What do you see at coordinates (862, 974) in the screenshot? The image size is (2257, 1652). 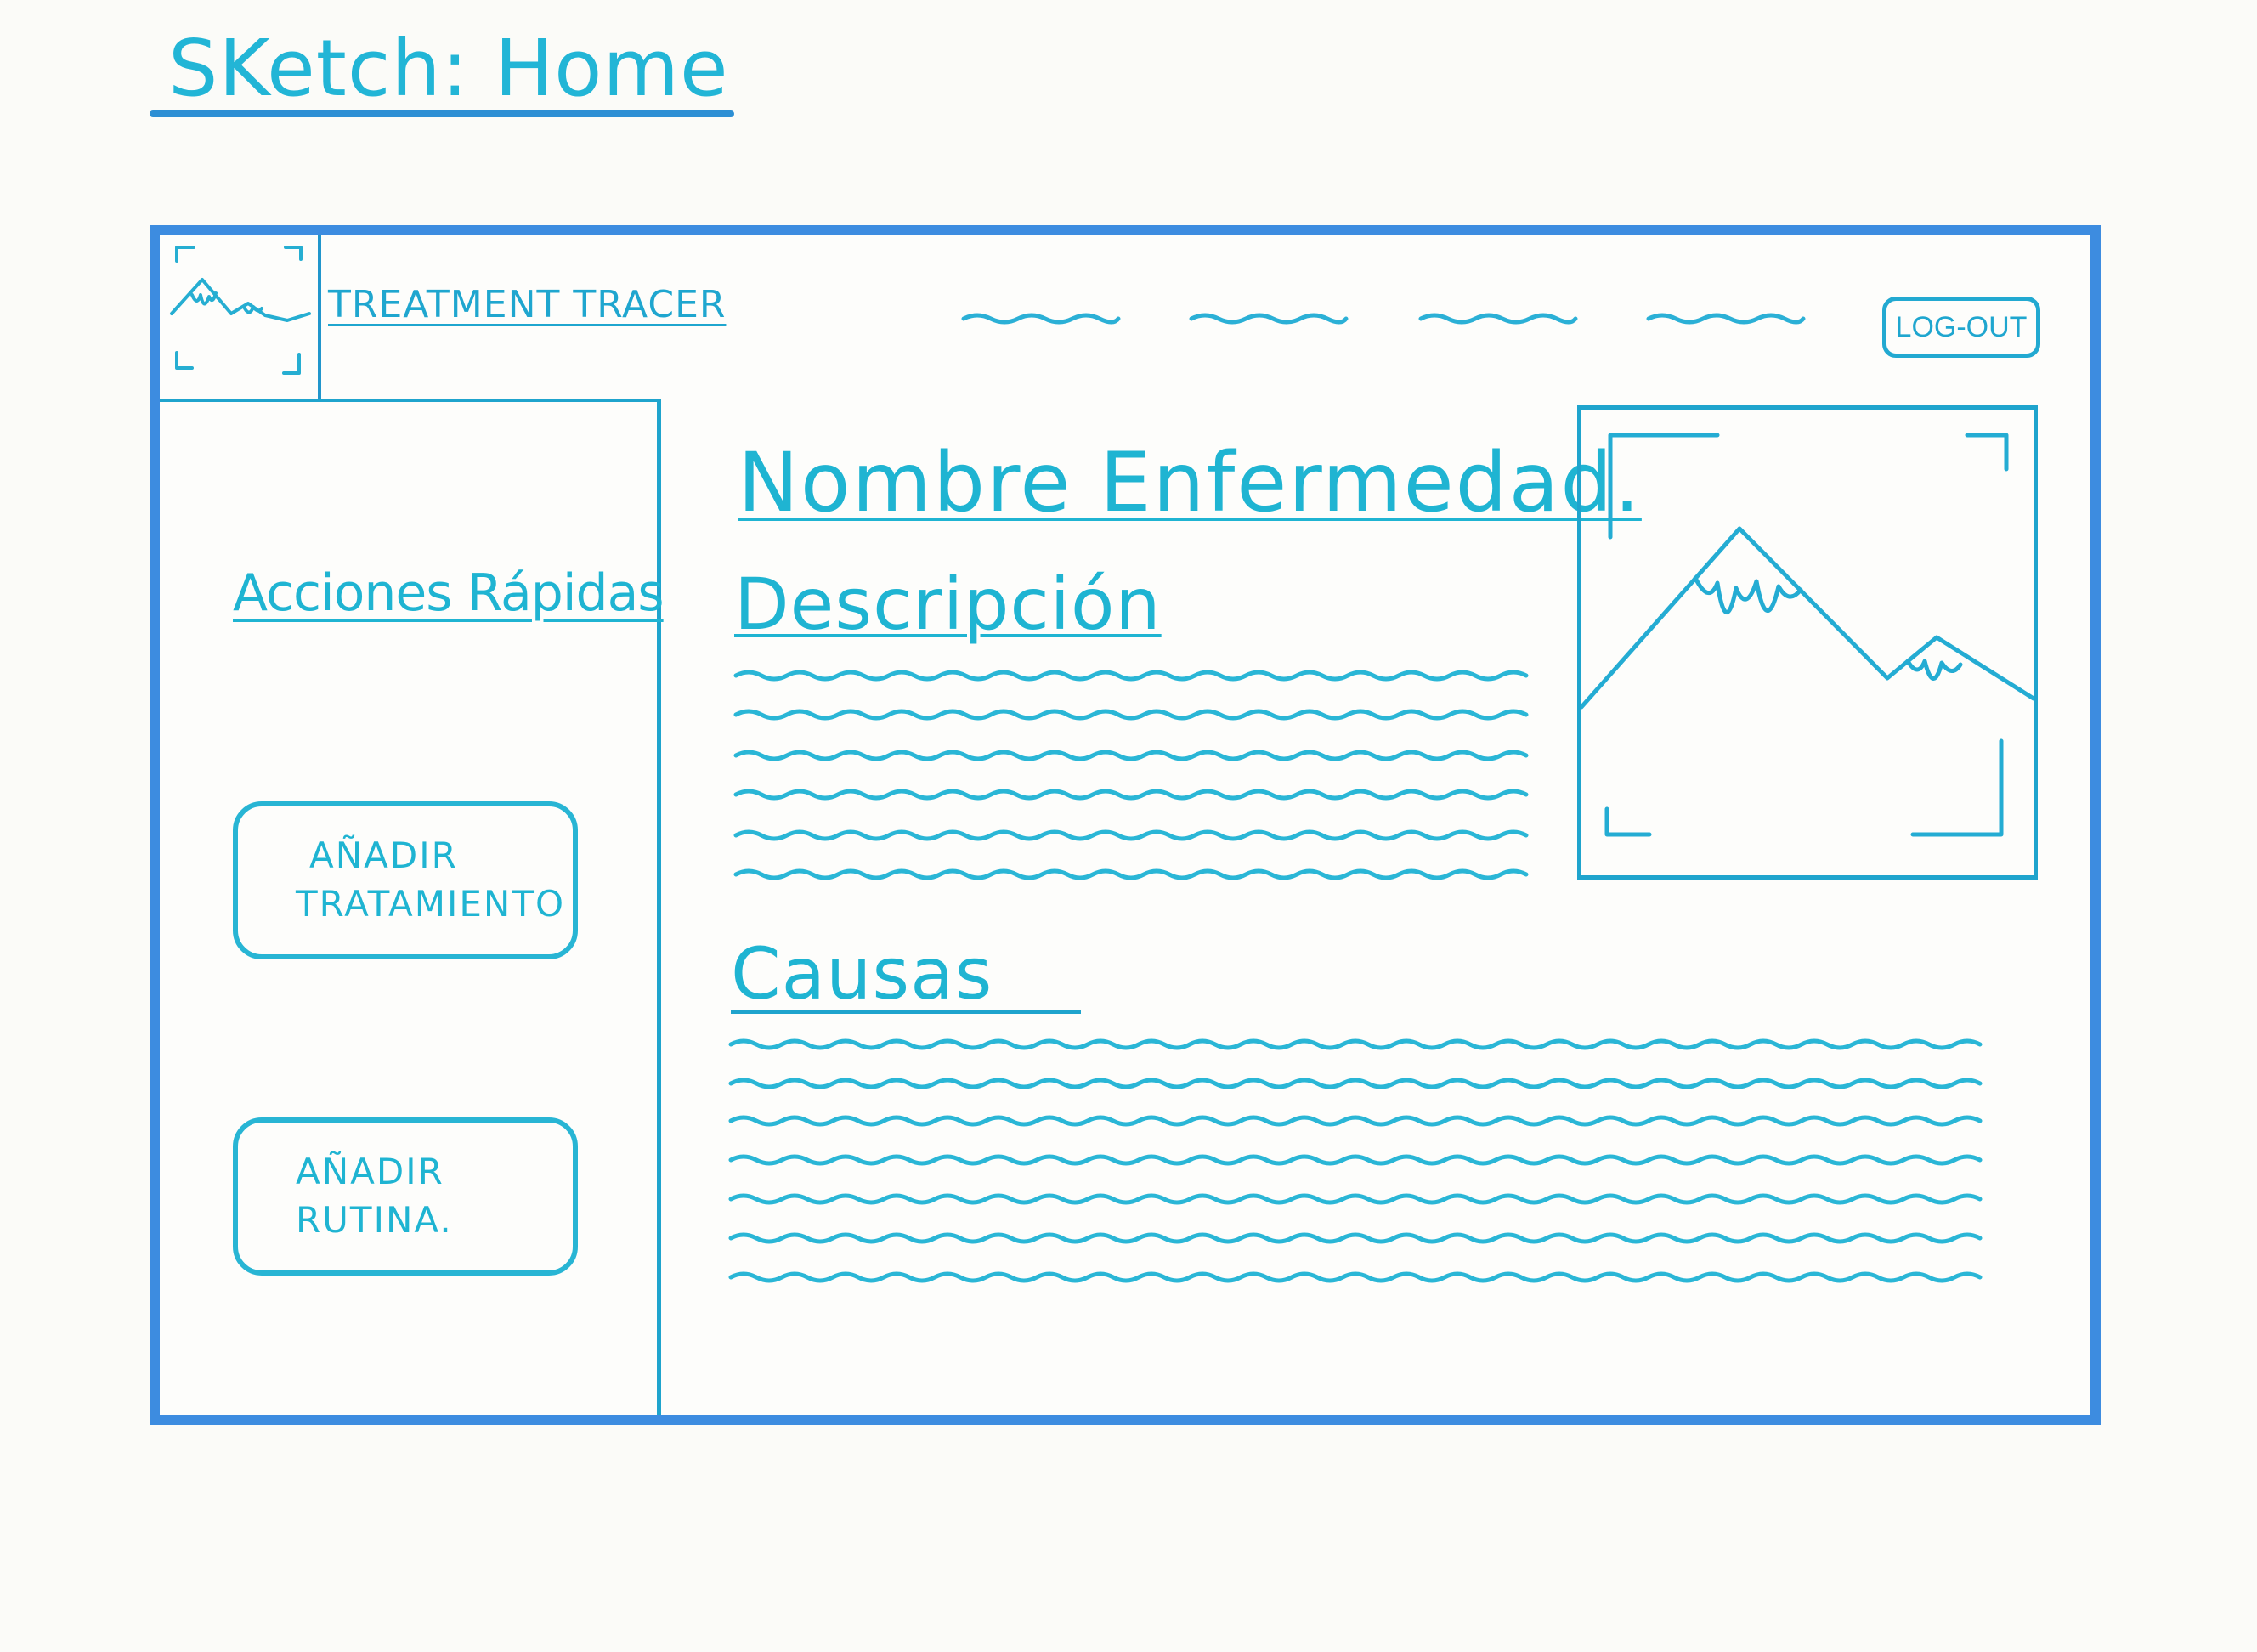 I see `causes-heading: Causas` at bounding box center [862, 974].